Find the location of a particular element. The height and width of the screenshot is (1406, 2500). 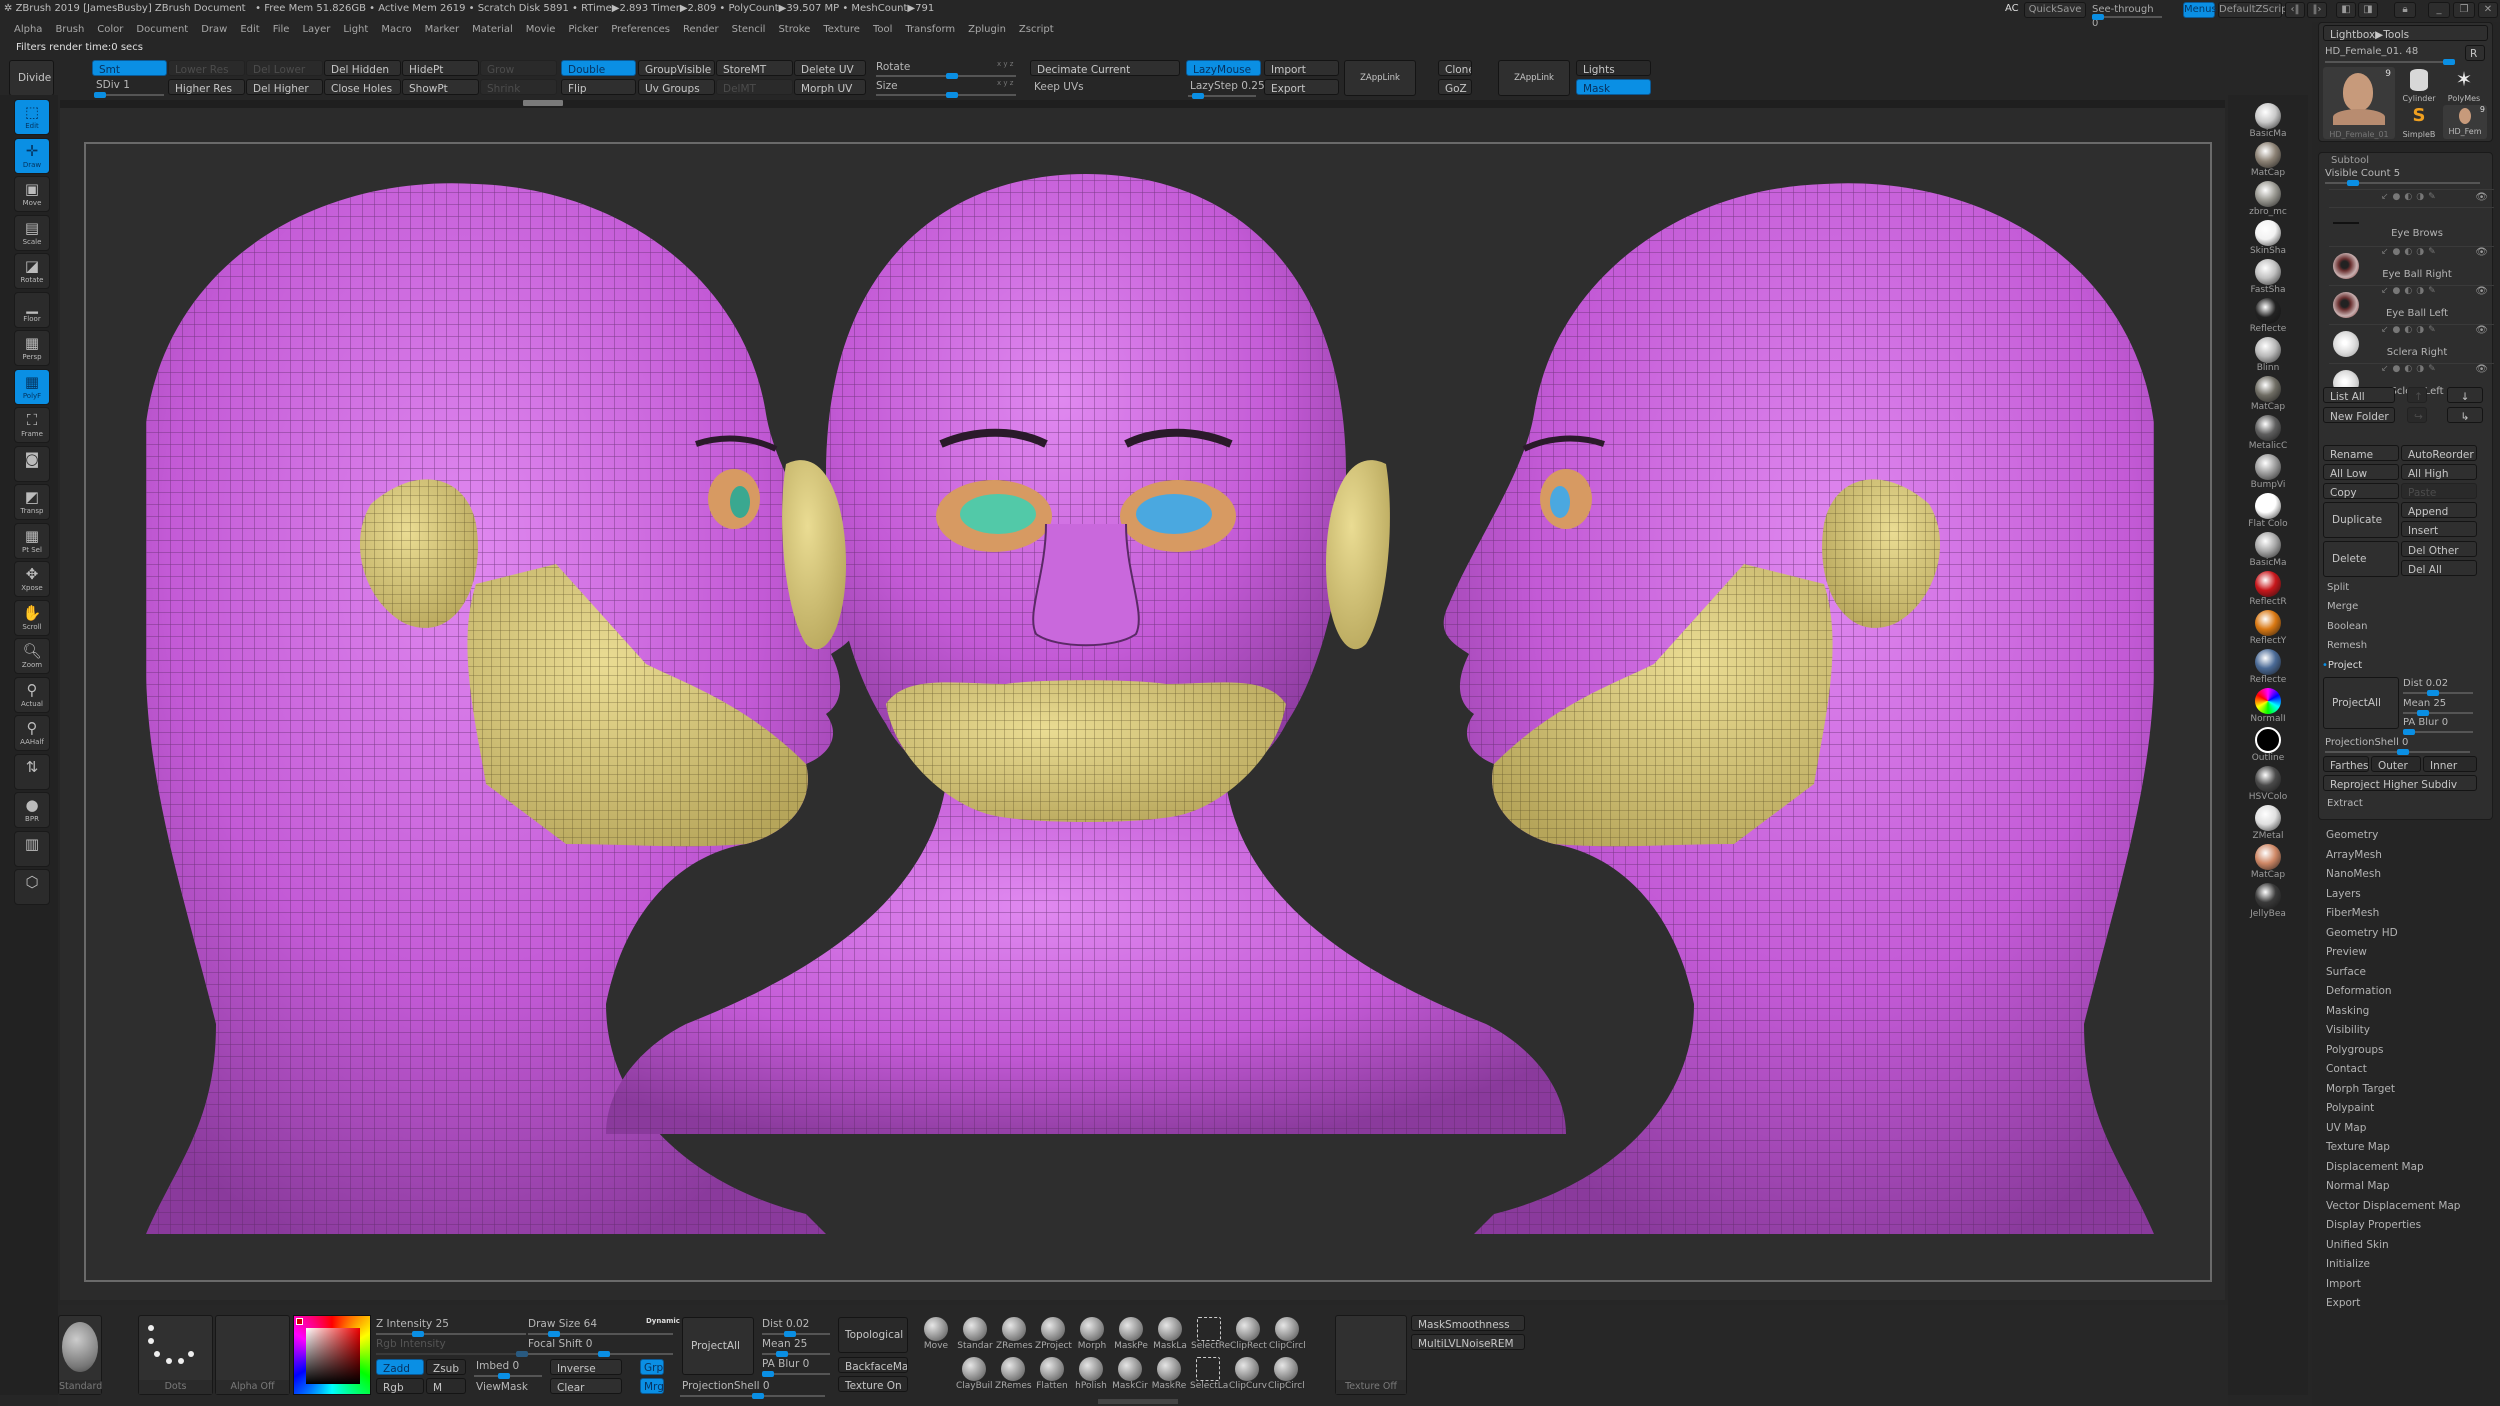

mean-slider: Mean 25 is located at coordinates (2441, 706).